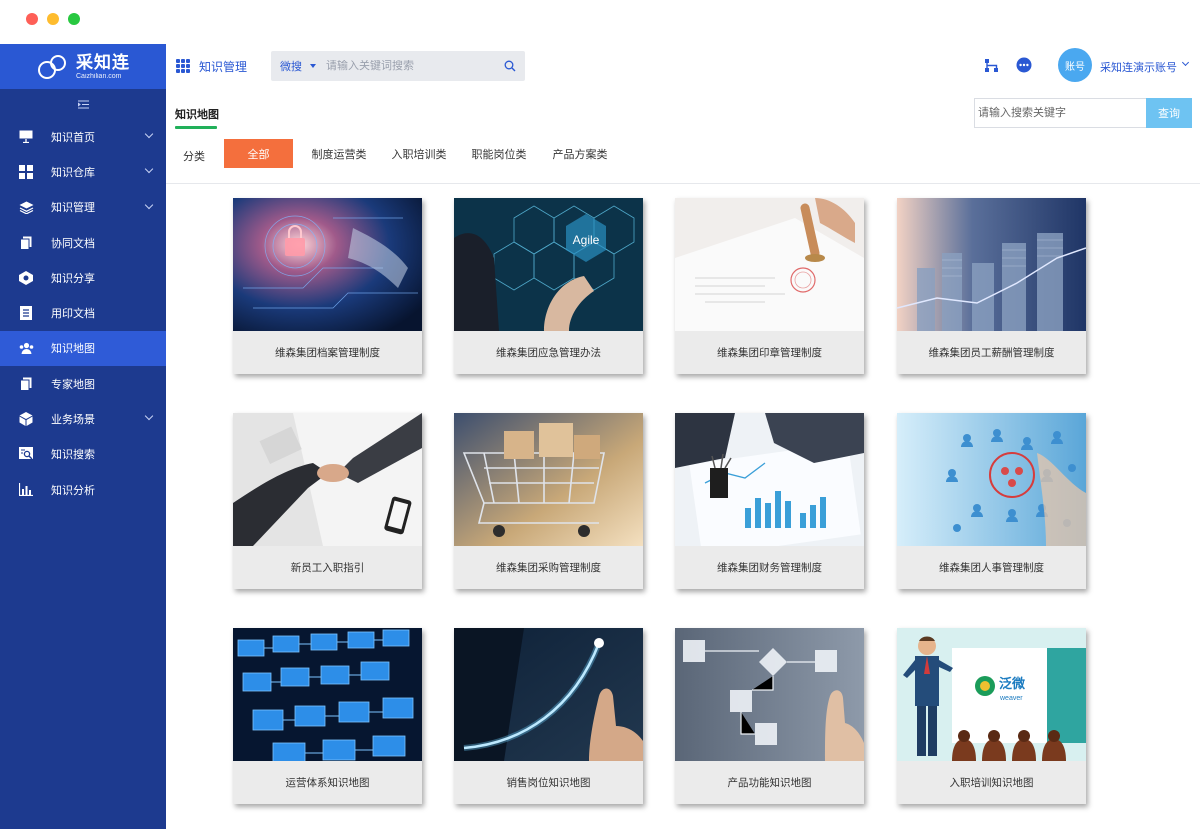 Image resolution: width=1200 pixels, height=829 pixels. I want to click on sidebar-item-label: 业务场景, so click(73, 420).